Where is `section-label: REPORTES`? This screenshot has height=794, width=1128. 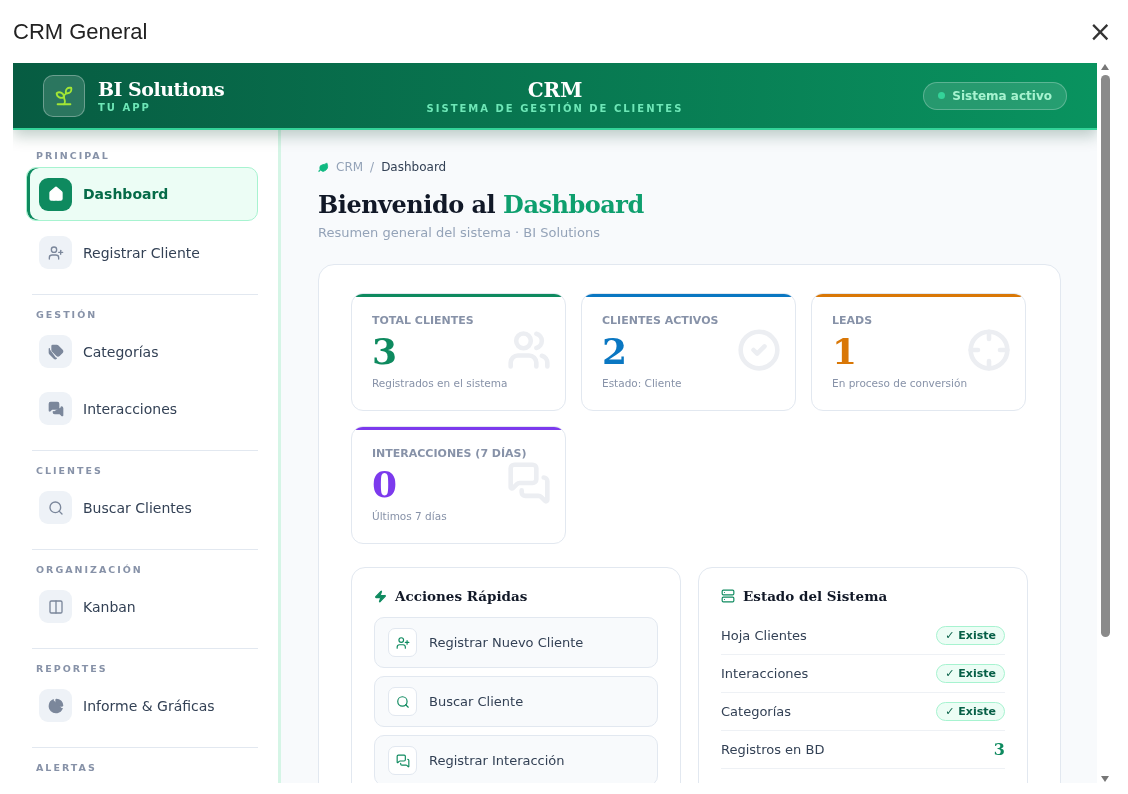 section-label: REPORTES is located at coordinates (72, 668).